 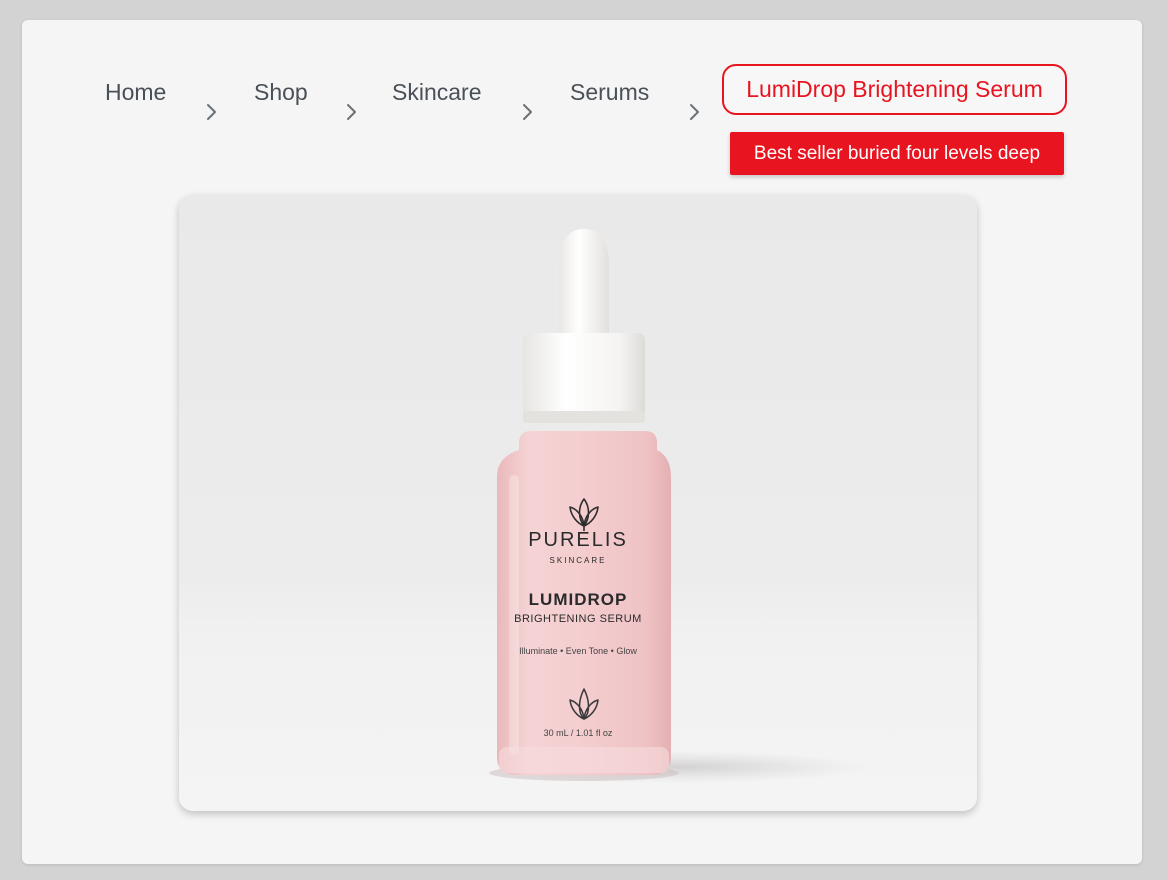 What do you see at coordinates (578, 540) in the screenshot?
I see `bottle-brand: PURELIS` at bounding box center [578, 540].